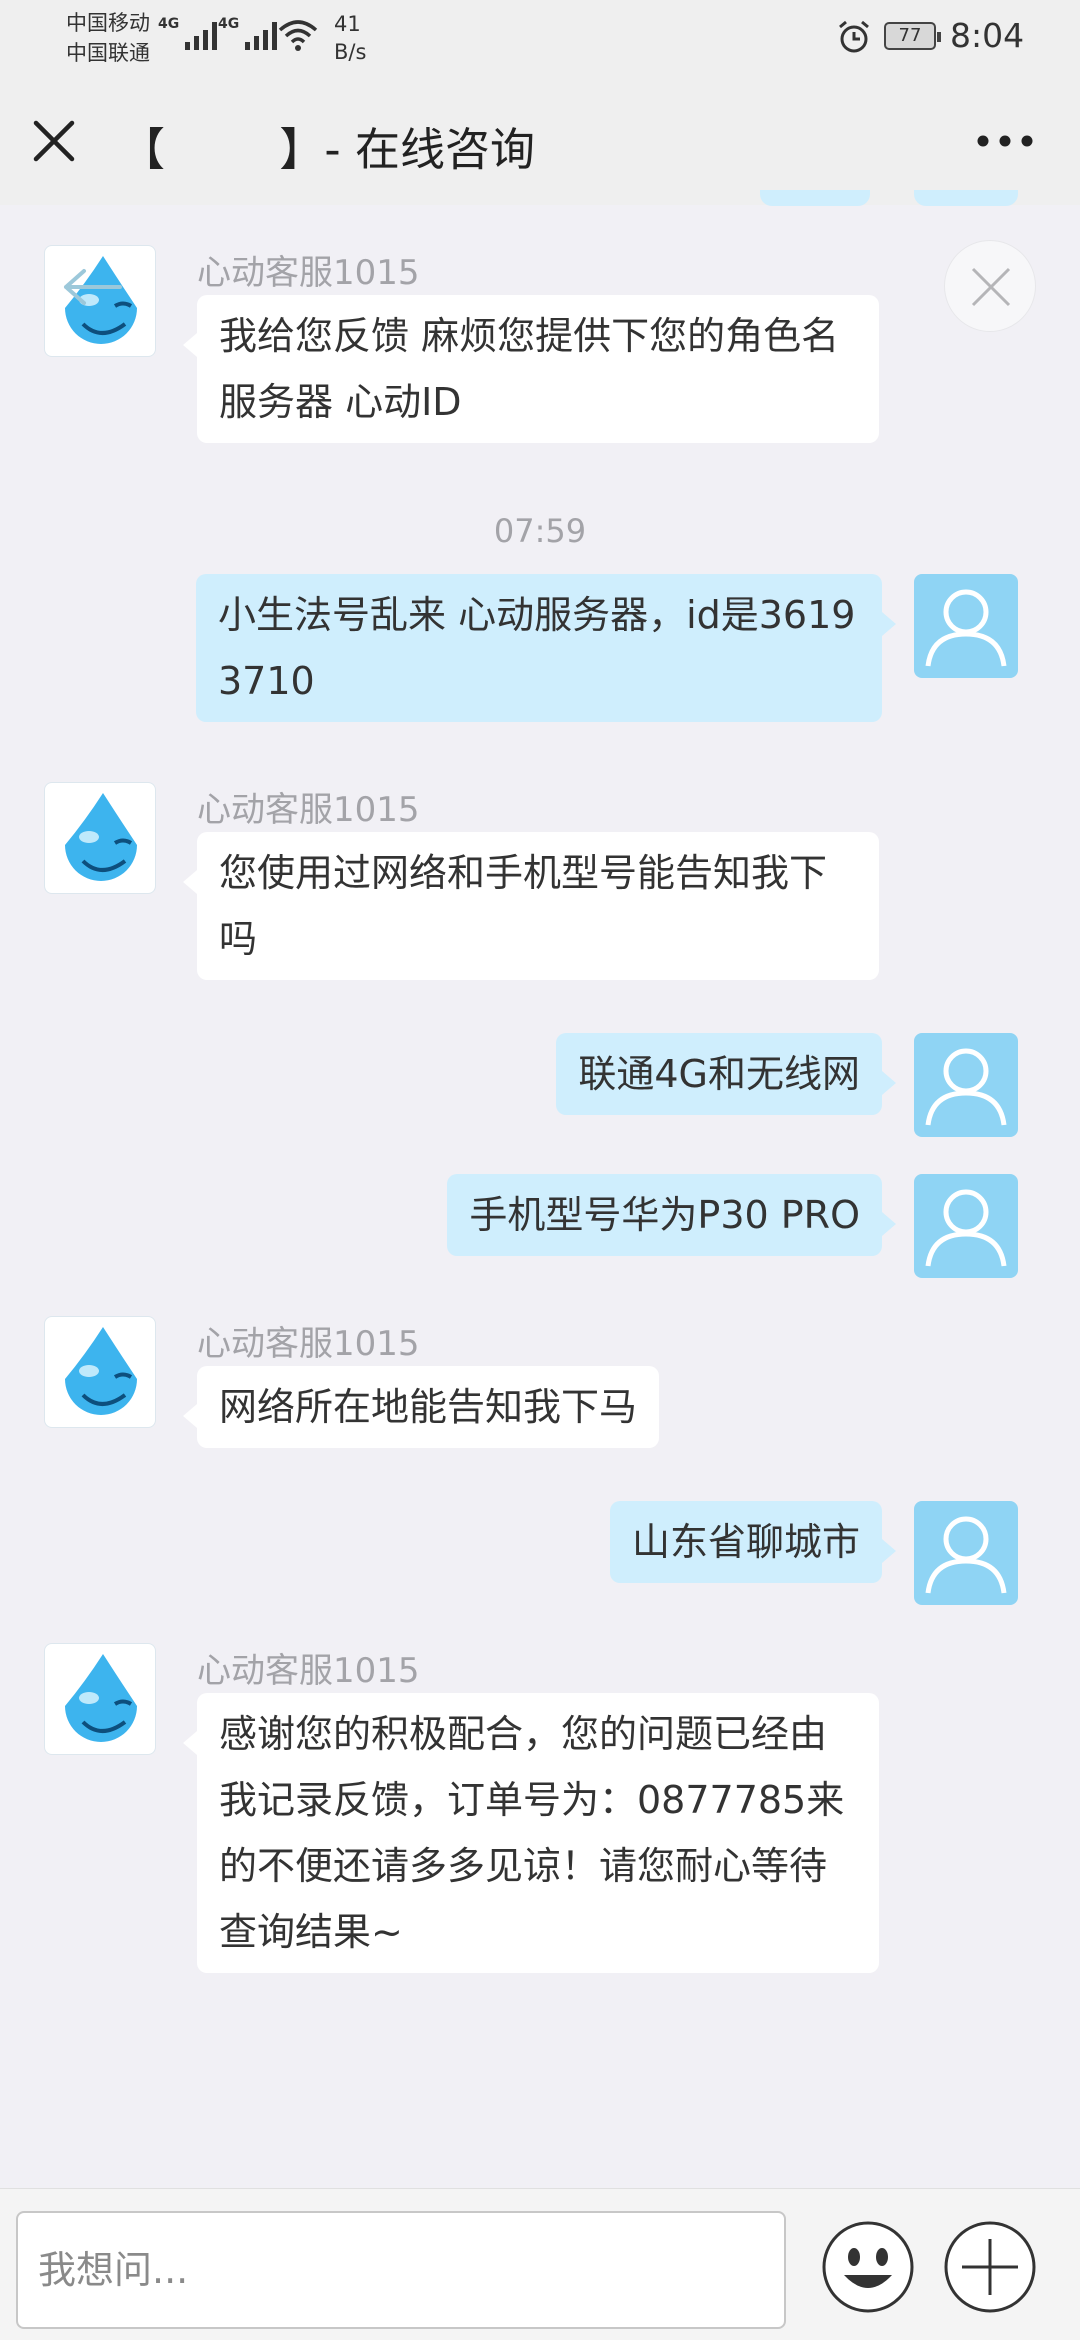 The width and height of the screenshot is (1080, 2340). Describe the element at coordinates (540, 531) in the screenshot. I see `timestamp: 07:59` at that location.